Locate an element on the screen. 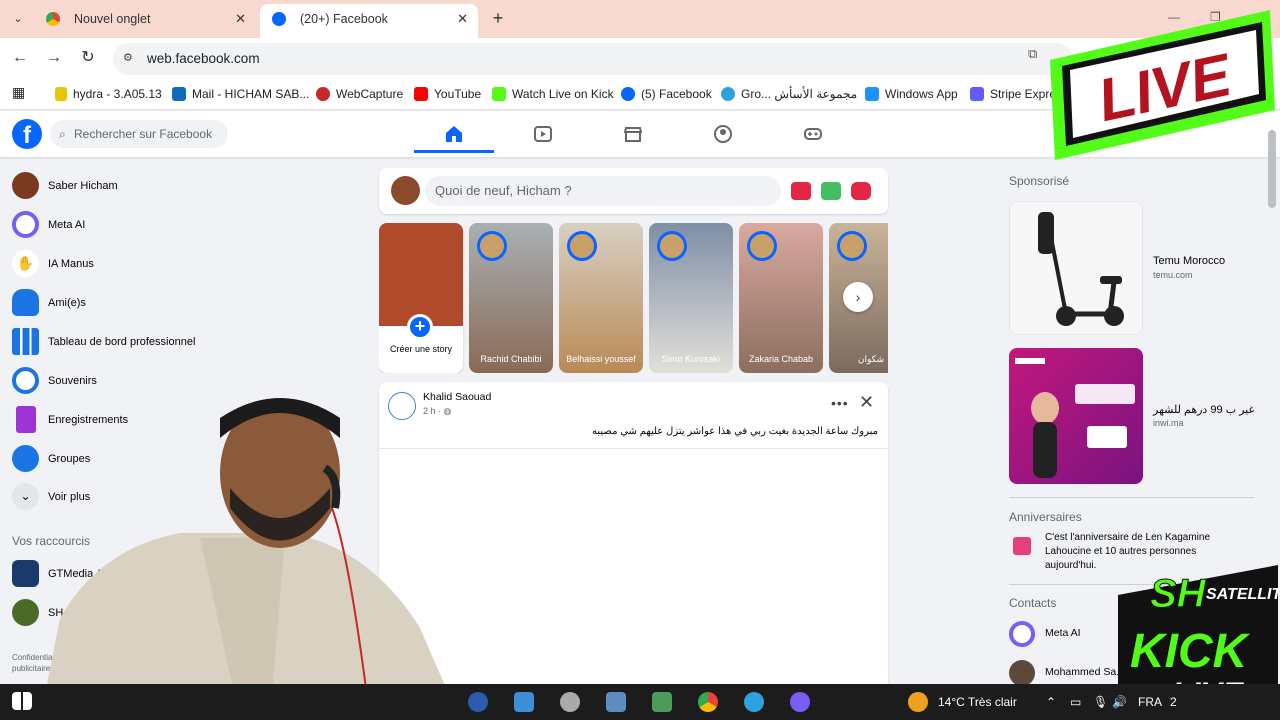 This screenshot has height=720, width=1280. stories-next-button: › is located at coordinates (858, 297).